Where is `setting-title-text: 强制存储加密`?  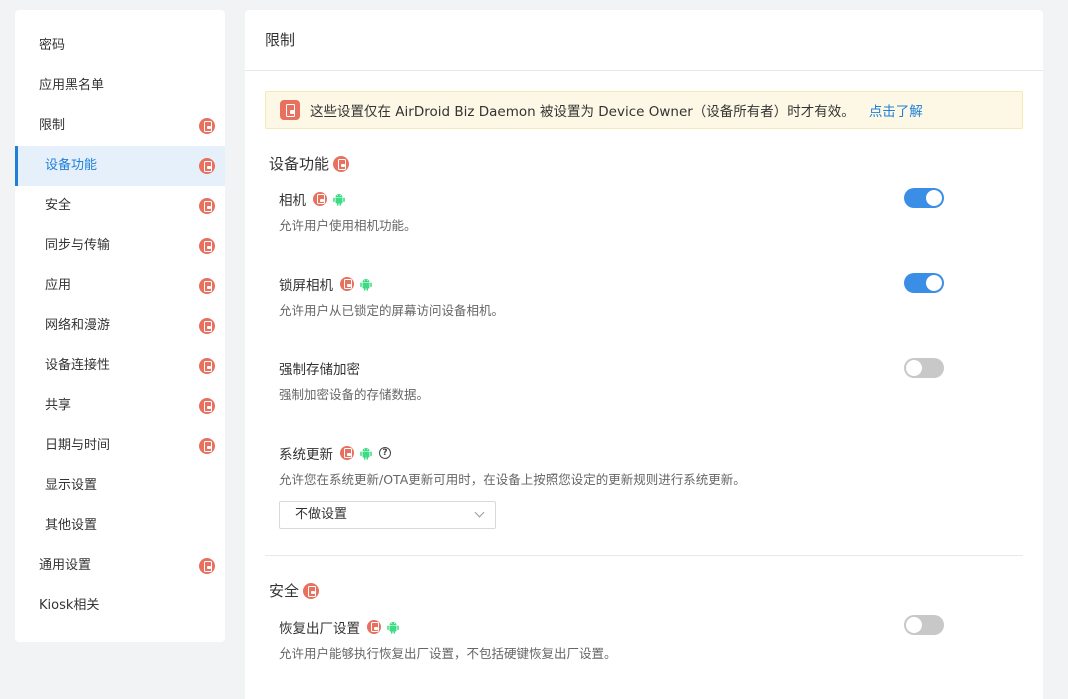
setting-title-text: 强制存储加密 is located at coordinates (319, 370).